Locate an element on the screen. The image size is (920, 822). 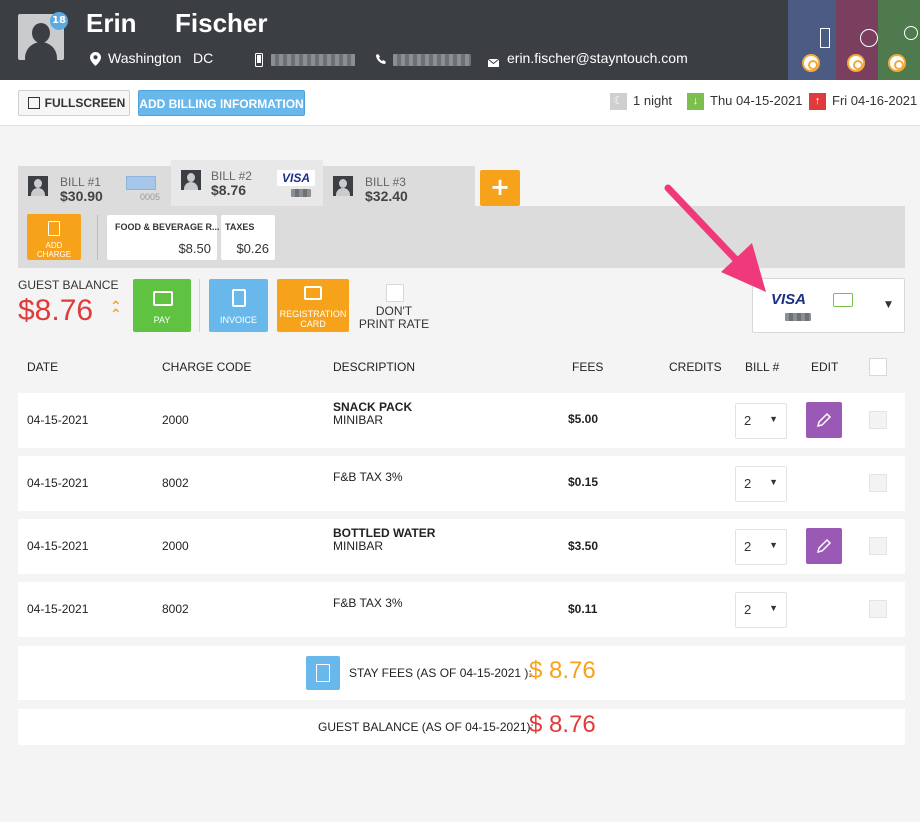
add-charge-label-line2: CHARGE is located at coordinates (54, 254).